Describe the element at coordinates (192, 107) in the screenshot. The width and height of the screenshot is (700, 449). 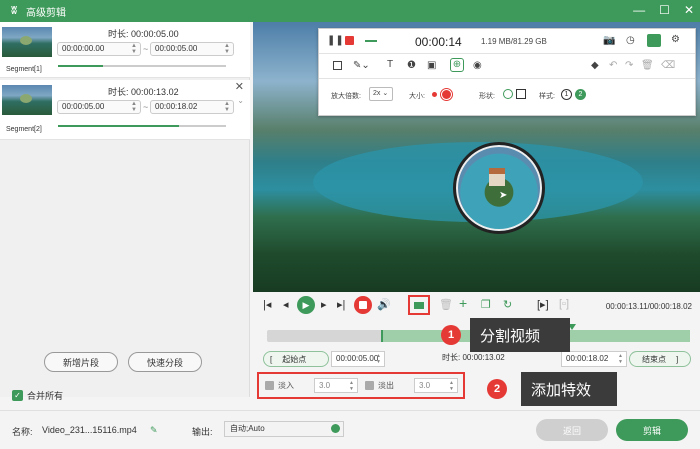
I see `segment-end-input: 00:00:18.02 ▲ ▼` at that location.